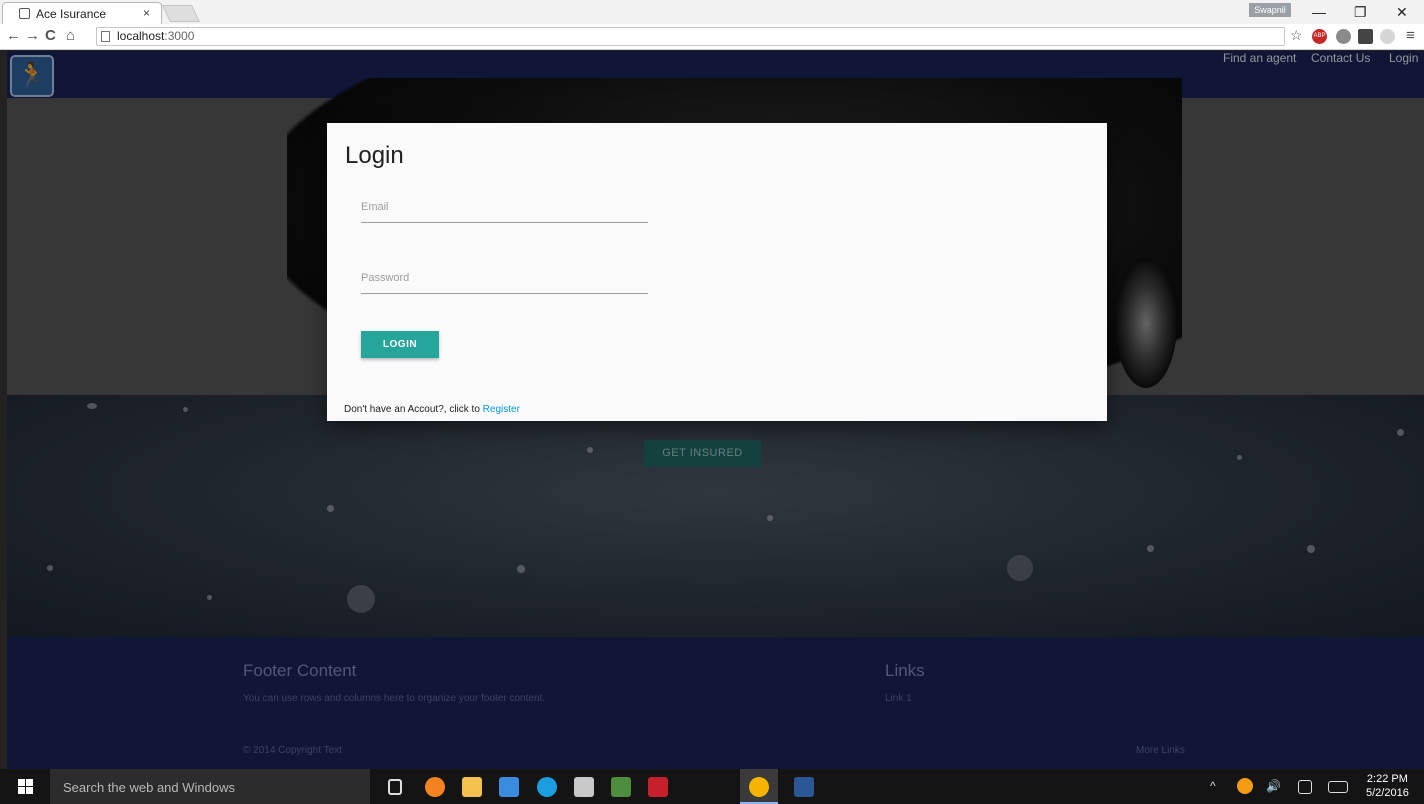 Image resolution: width=1424 pixels, height=804 pixels. I want to click on reload-icon: C, so click(50, 35).